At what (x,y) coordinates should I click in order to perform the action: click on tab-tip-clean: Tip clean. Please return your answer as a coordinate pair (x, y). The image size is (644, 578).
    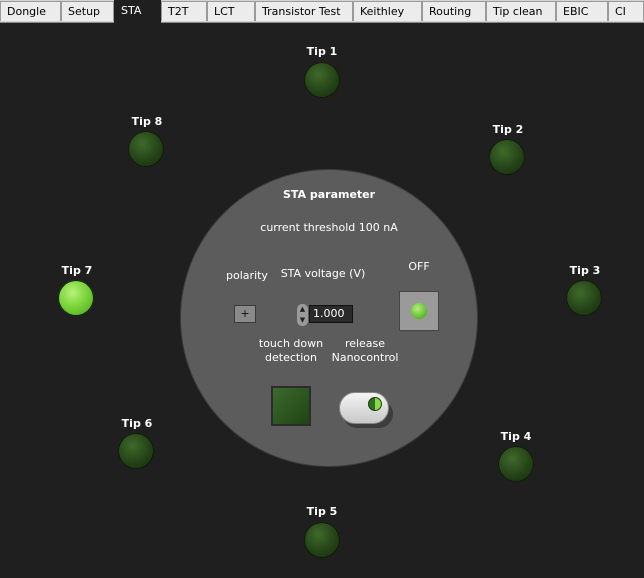
    Looking at the image, I should click on (521, 11).